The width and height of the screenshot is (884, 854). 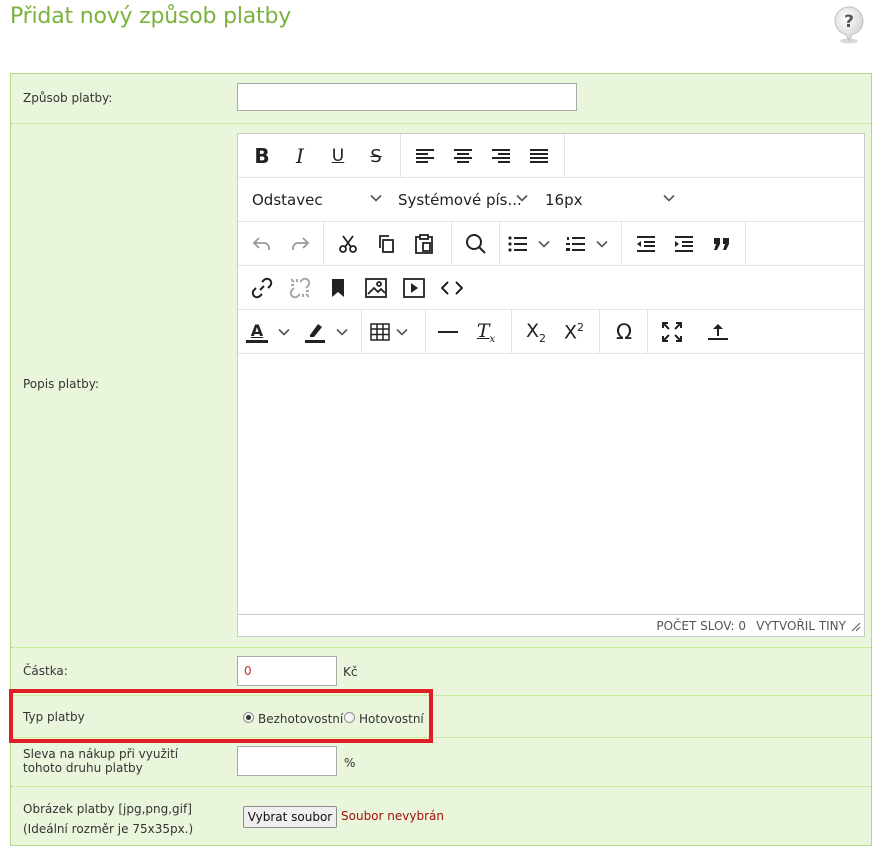 What do you see at coordinates (376, 288) in the screenshot?
I see `image-button` at bounding box center [376, 288].